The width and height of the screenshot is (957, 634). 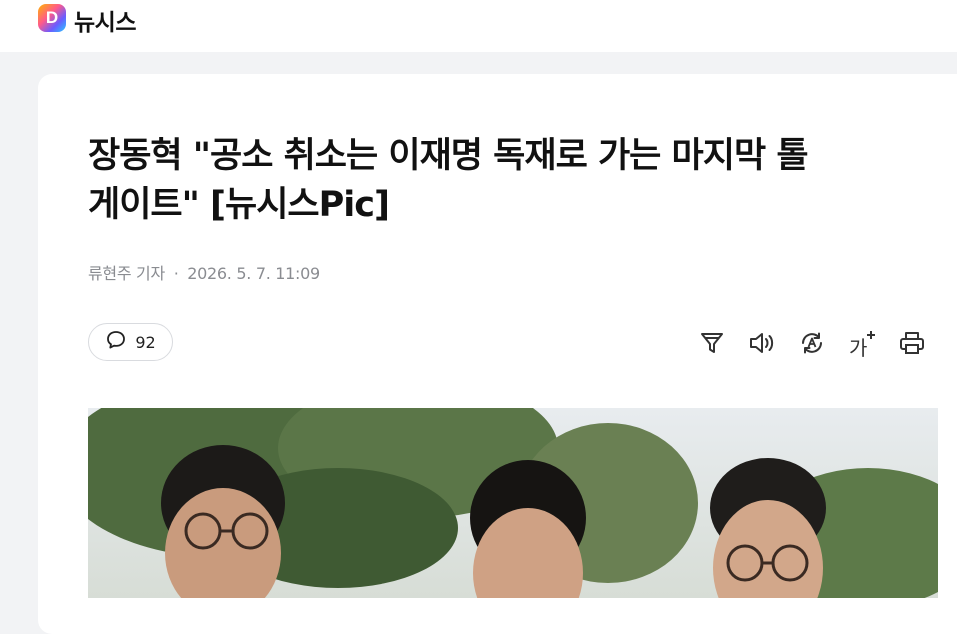 I want to click on top-bar: D 뉴시스, so click(x=478, y=26).